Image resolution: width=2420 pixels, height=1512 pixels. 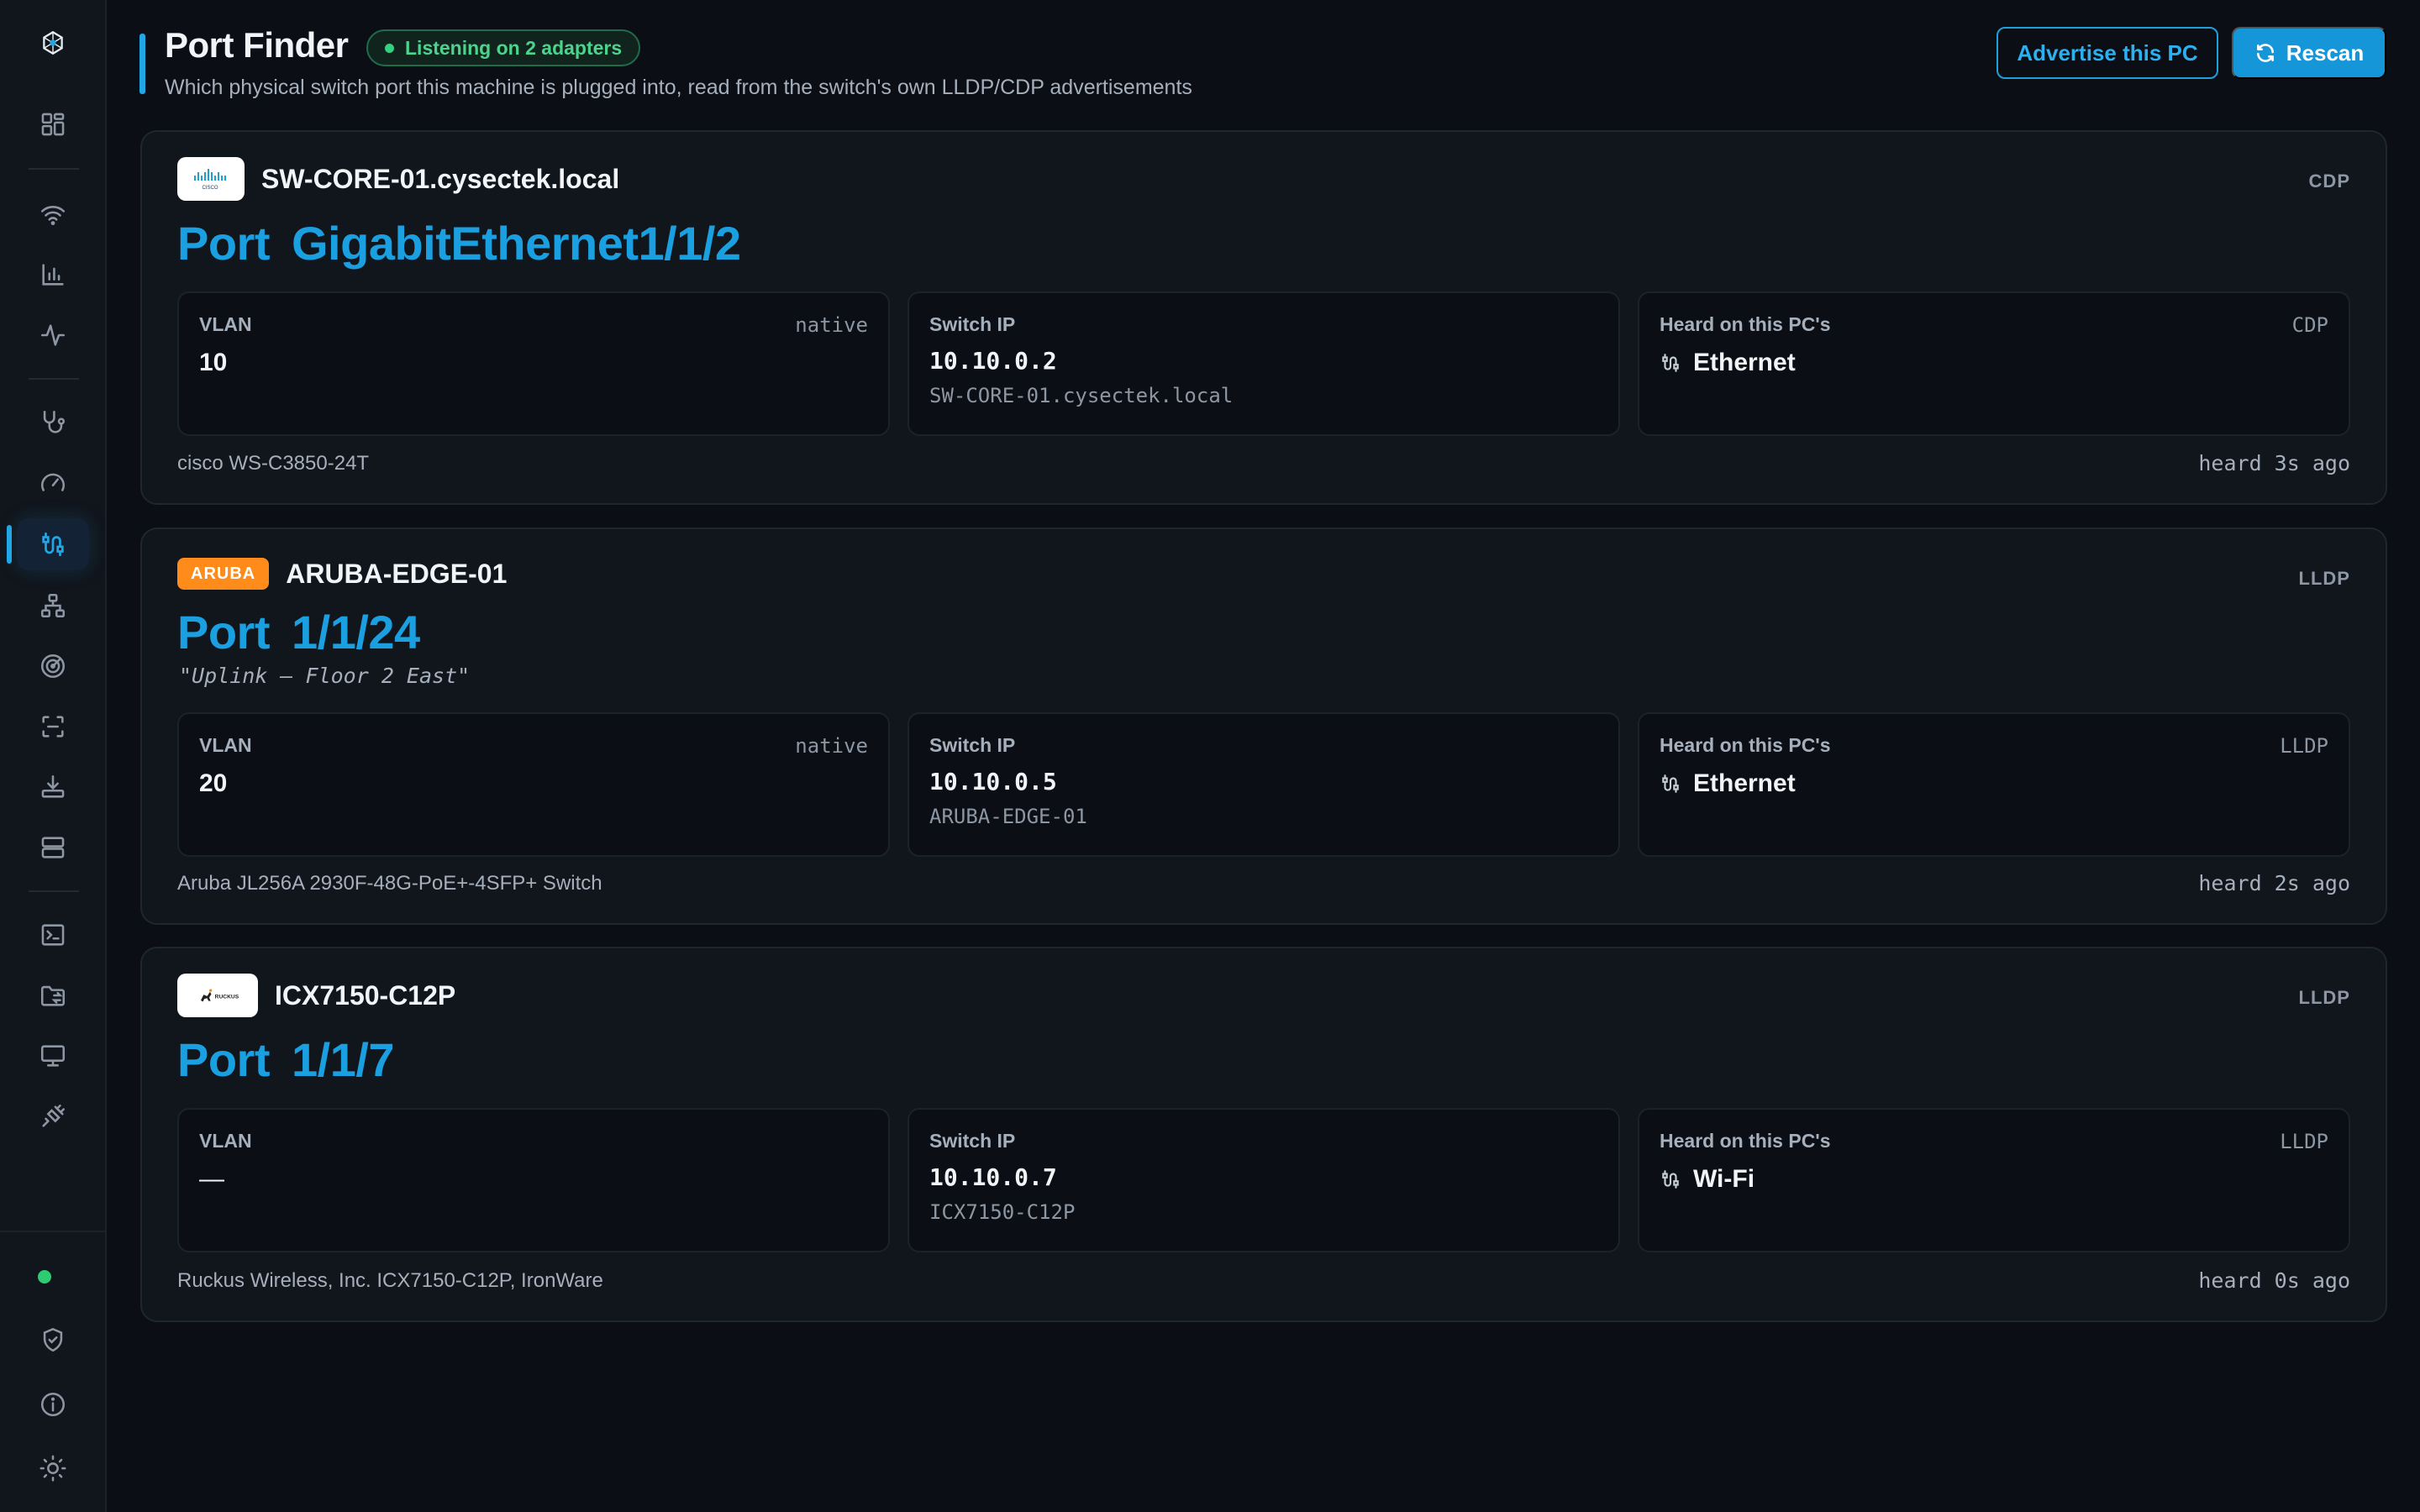 I want to click on terminal-icon, so click(x=53, y=935).